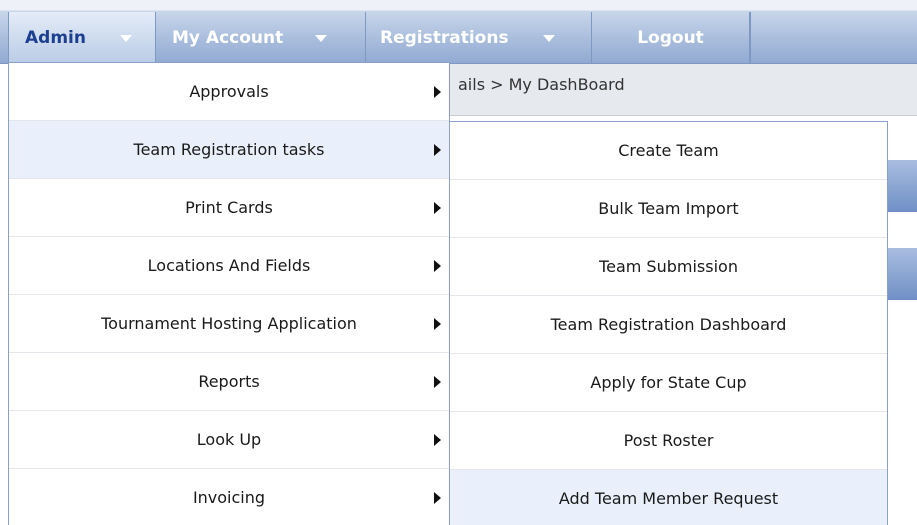 The height and width of the screenshot is (525, 917). I want to click on menu-item-label: Invoicing, so click(229, 497).